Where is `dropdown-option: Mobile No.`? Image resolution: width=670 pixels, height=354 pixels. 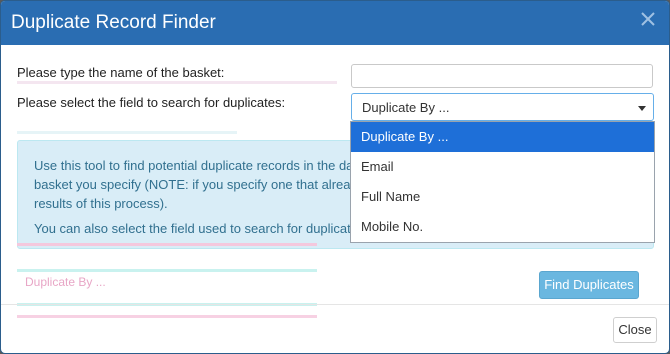
dropdown-option: Mobile No. is located at coordinates (502, 227).